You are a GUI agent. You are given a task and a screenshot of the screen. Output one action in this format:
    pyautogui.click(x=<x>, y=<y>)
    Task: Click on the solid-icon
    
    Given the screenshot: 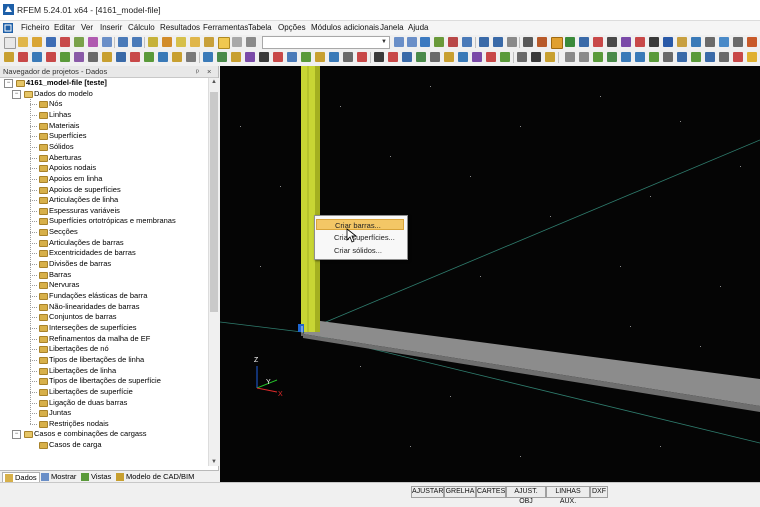 What is the action you would take?
    pyautogui.click(x=107, y=57)
    